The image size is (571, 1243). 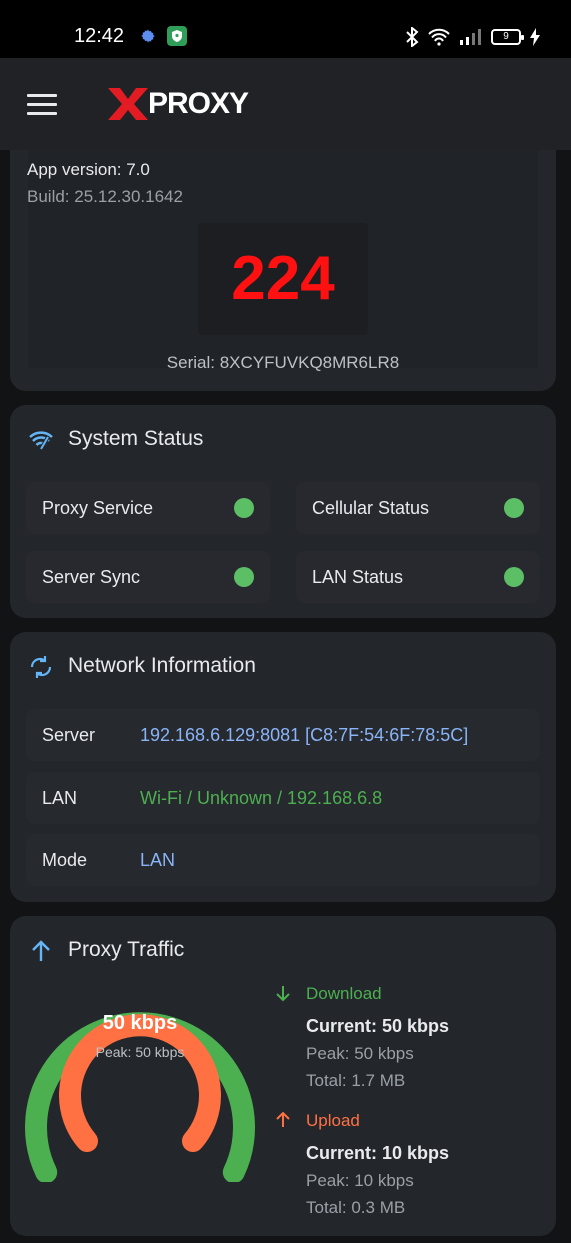 What do you see at coordinates (535, 37) in the screenshot?
I see `charging-bolt-icon` at bounding box center [535, 37].